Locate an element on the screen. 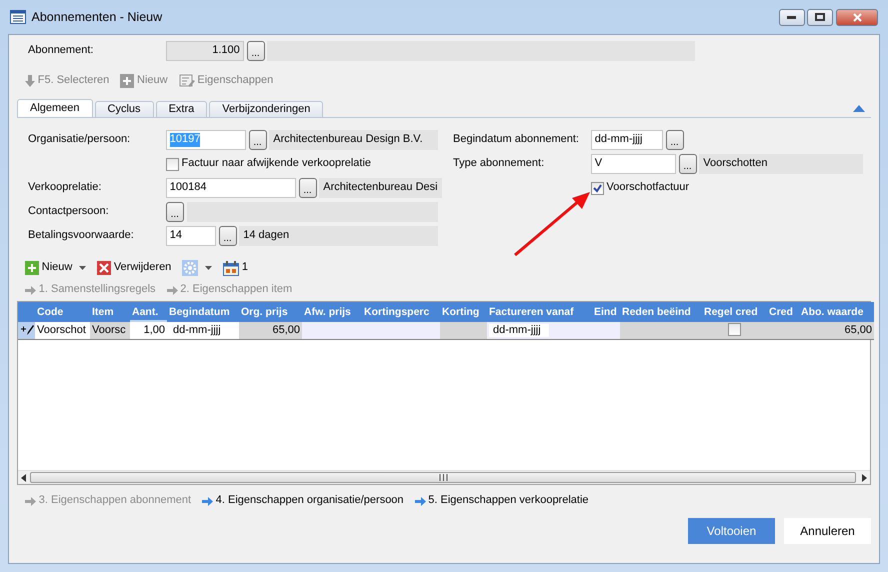  field-label: Verkooprelatie: is located at coordinates (65, 188).